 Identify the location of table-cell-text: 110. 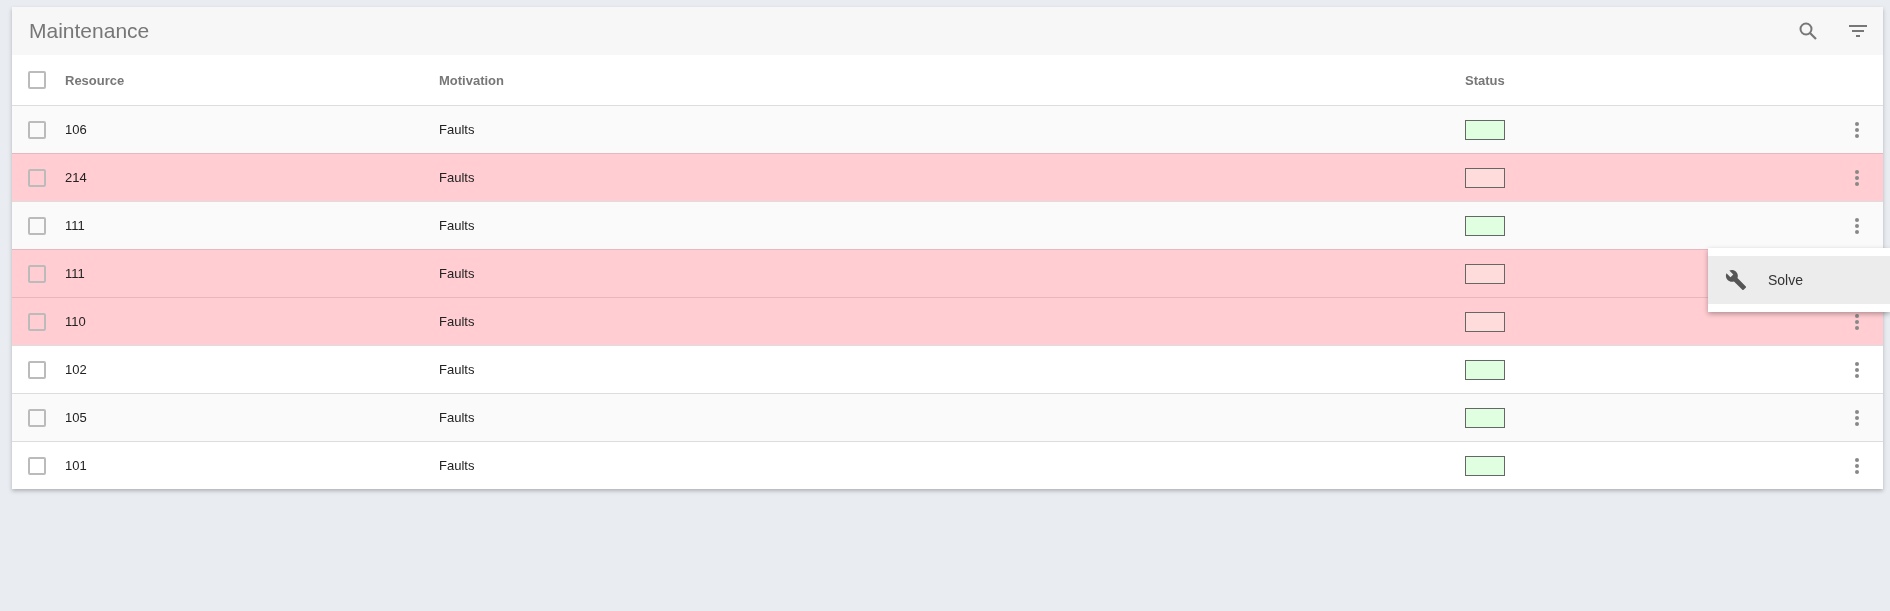
(76, 321).